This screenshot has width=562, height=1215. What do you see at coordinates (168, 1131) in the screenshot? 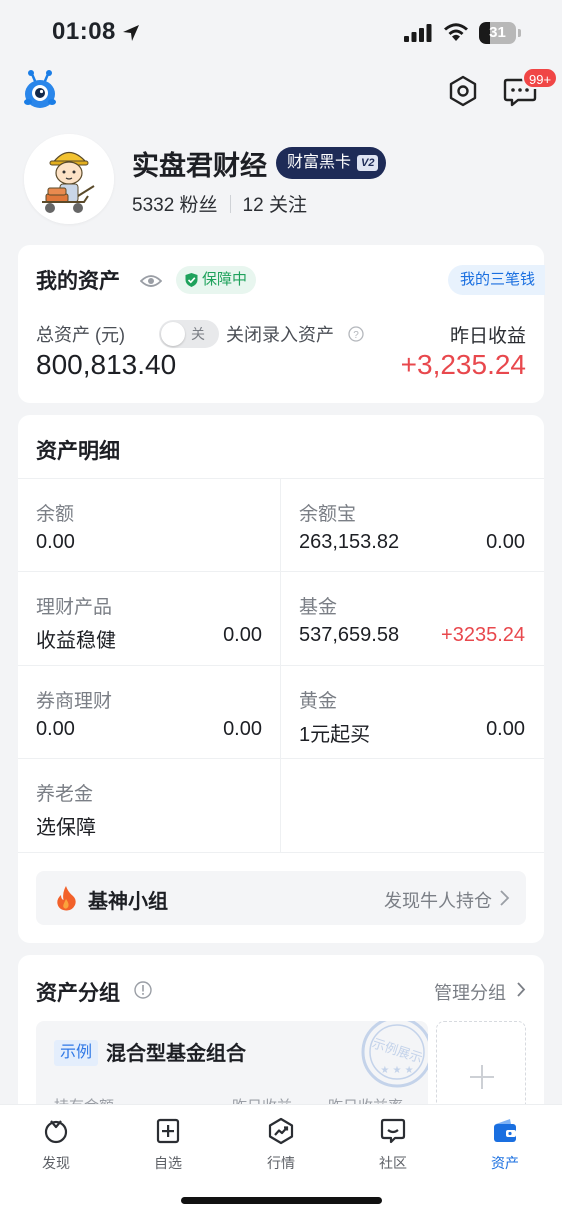
I see `watchlist-icon` at bounding box center [168, 1131].